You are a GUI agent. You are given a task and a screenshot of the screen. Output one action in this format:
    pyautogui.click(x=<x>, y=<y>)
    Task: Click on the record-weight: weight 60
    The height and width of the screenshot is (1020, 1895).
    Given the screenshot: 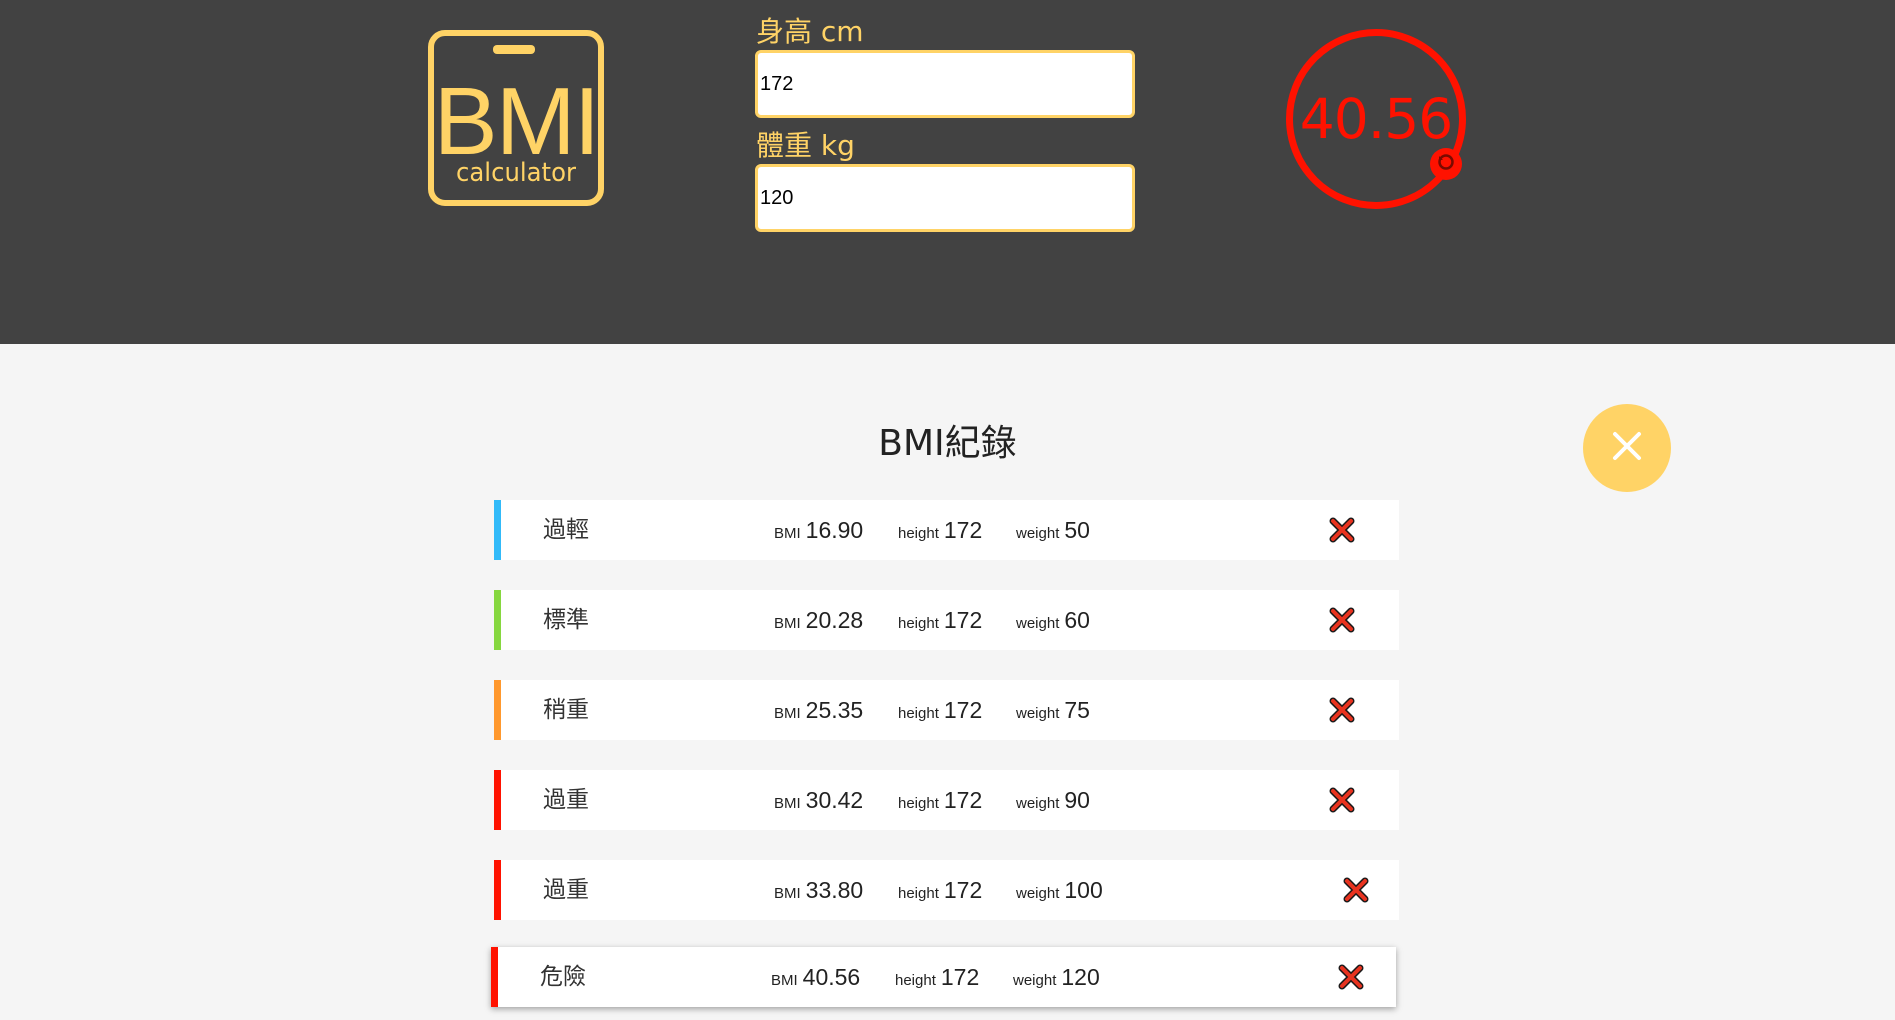 What is the action you would take?
    pyautogui.click(x=1053, y=622)
    